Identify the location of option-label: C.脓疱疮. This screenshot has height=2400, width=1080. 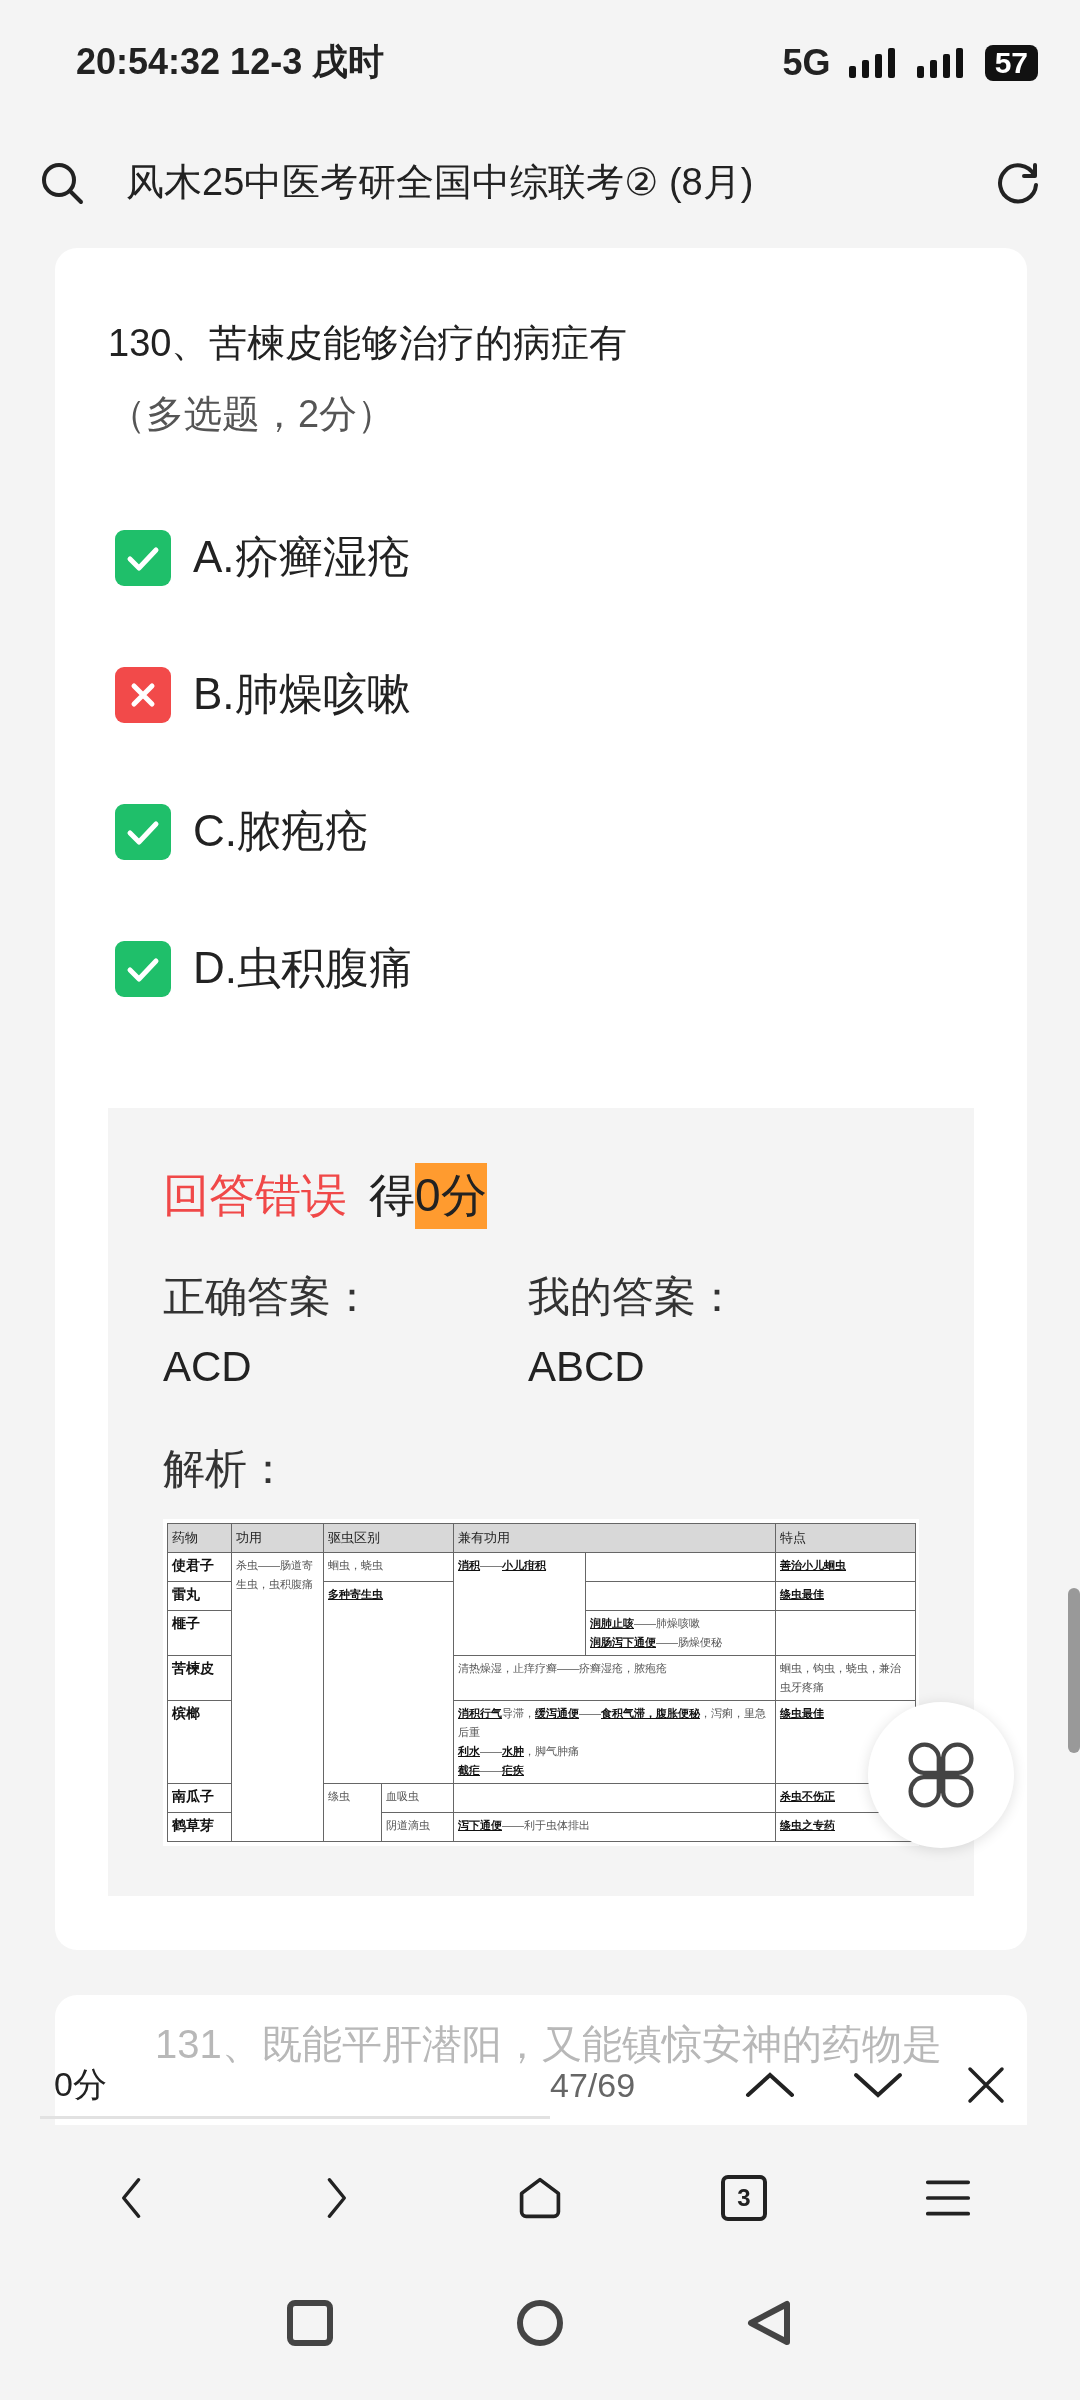
(281, 831).